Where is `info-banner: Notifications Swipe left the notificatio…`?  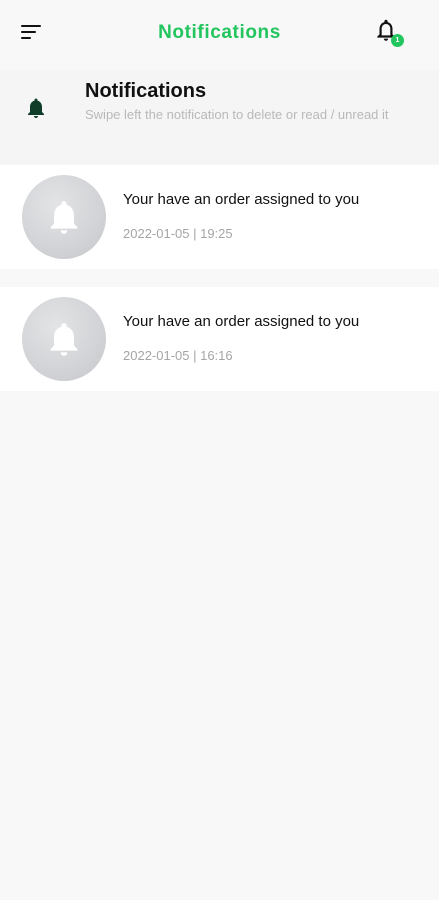 info-banner: Notifications Swipe left the notificatio… is located at coordinates (219, 117).